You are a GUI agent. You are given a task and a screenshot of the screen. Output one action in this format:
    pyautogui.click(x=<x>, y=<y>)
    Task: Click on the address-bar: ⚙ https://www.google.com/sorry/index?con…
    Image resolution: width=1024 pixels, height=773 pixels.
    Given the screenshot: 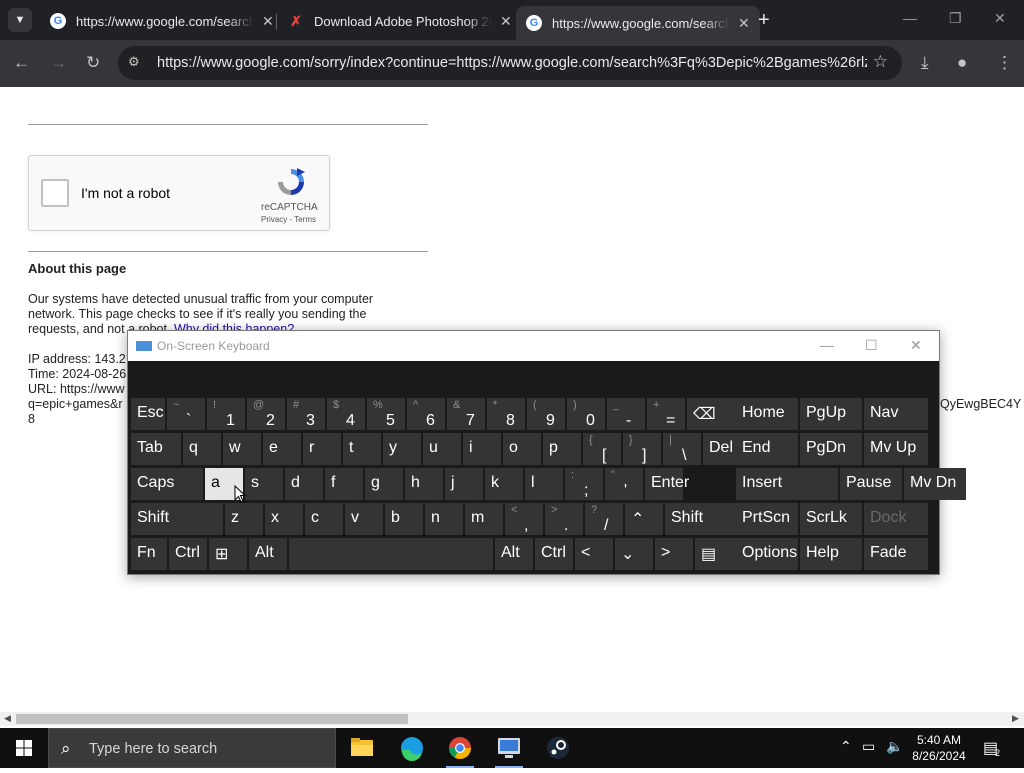 What is the action you would take?
    pyautogui.click(x=510, y=63)
    